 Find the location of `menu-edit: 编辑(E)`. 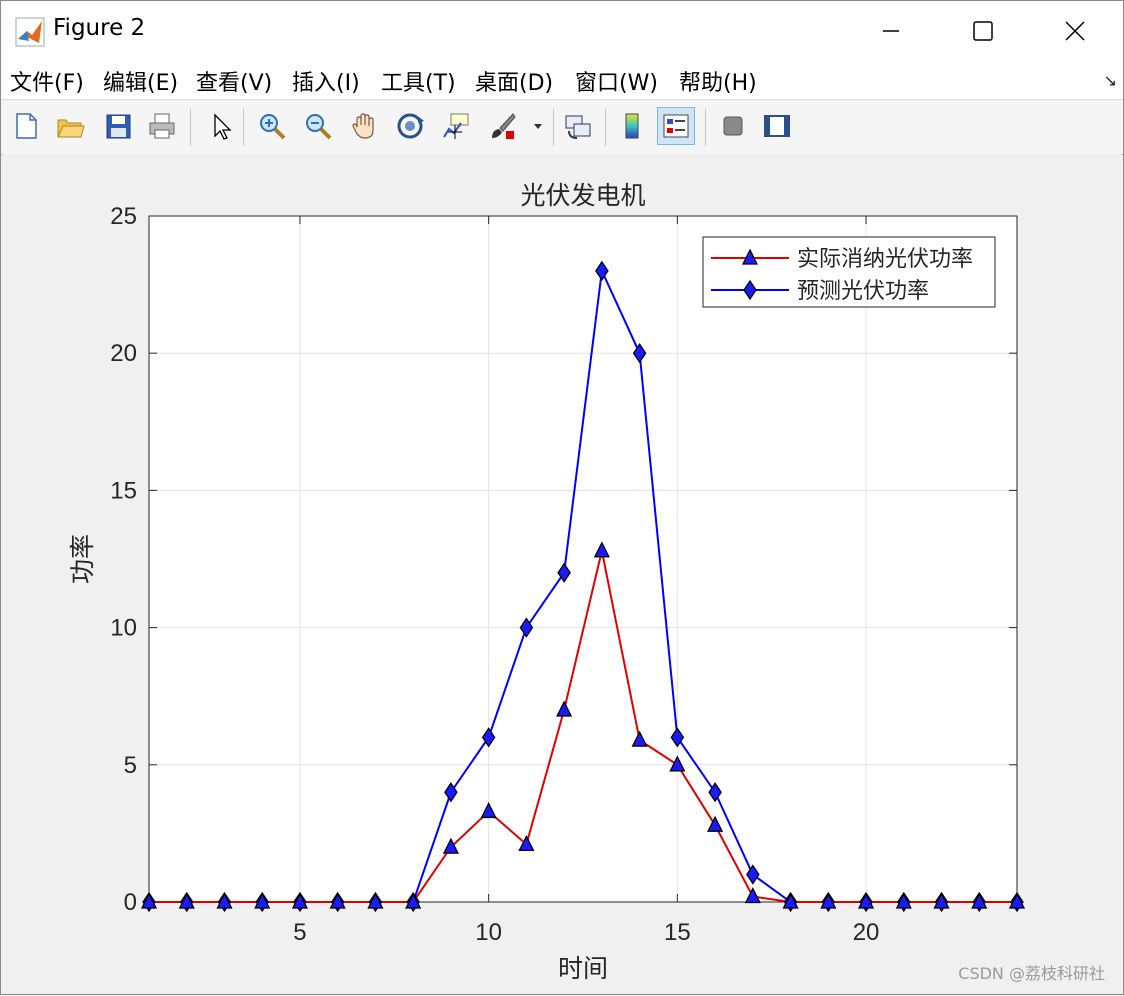

menu-edit: 编辑(E) is located at coordinates (140, 81).